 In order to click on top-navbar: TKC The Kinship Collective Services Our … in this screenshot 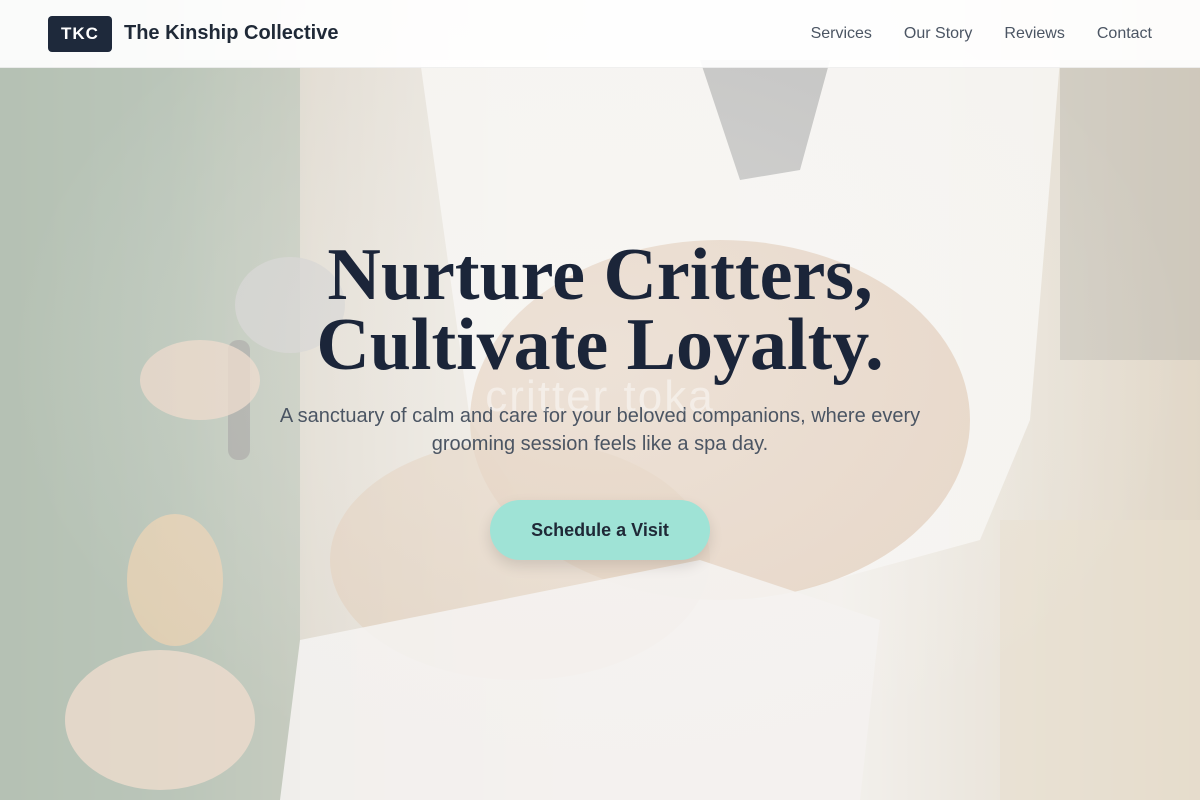, I will do `click(600, 34)`.